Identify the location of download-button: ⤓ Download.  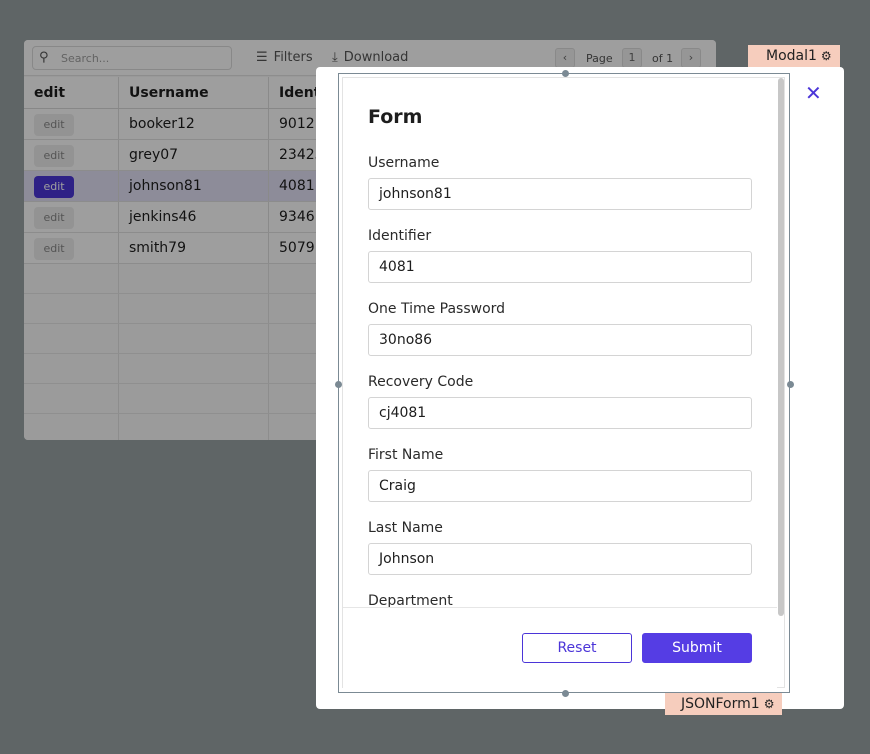
(370, 57).